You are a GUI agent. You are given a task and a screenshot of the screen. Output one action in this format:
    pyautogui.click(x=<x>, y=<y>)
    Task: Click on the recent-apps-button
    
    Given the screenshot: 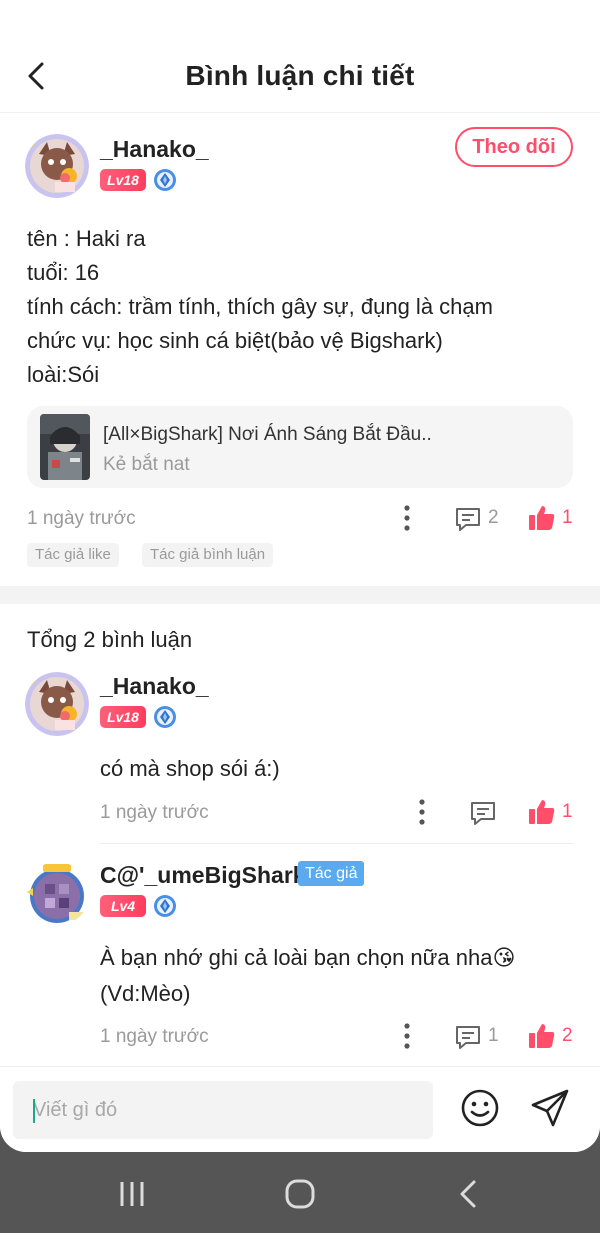 What is the action you would take?
    pyautogui.click(x=132, y=1194)
    